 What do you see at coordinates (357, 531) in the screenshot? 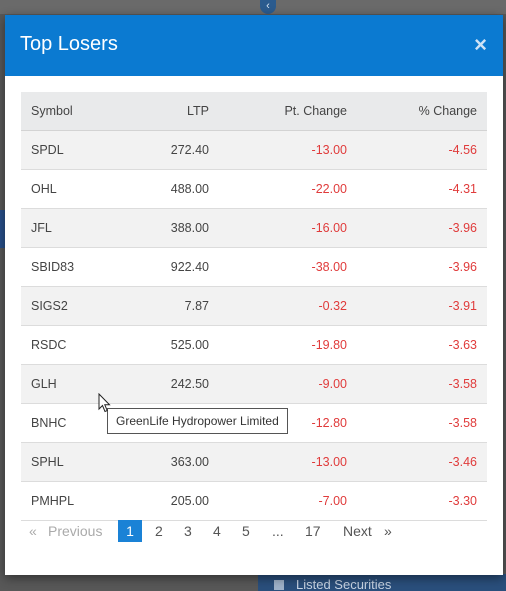
I see `next-button: Next` at bounding box center [357, 531].